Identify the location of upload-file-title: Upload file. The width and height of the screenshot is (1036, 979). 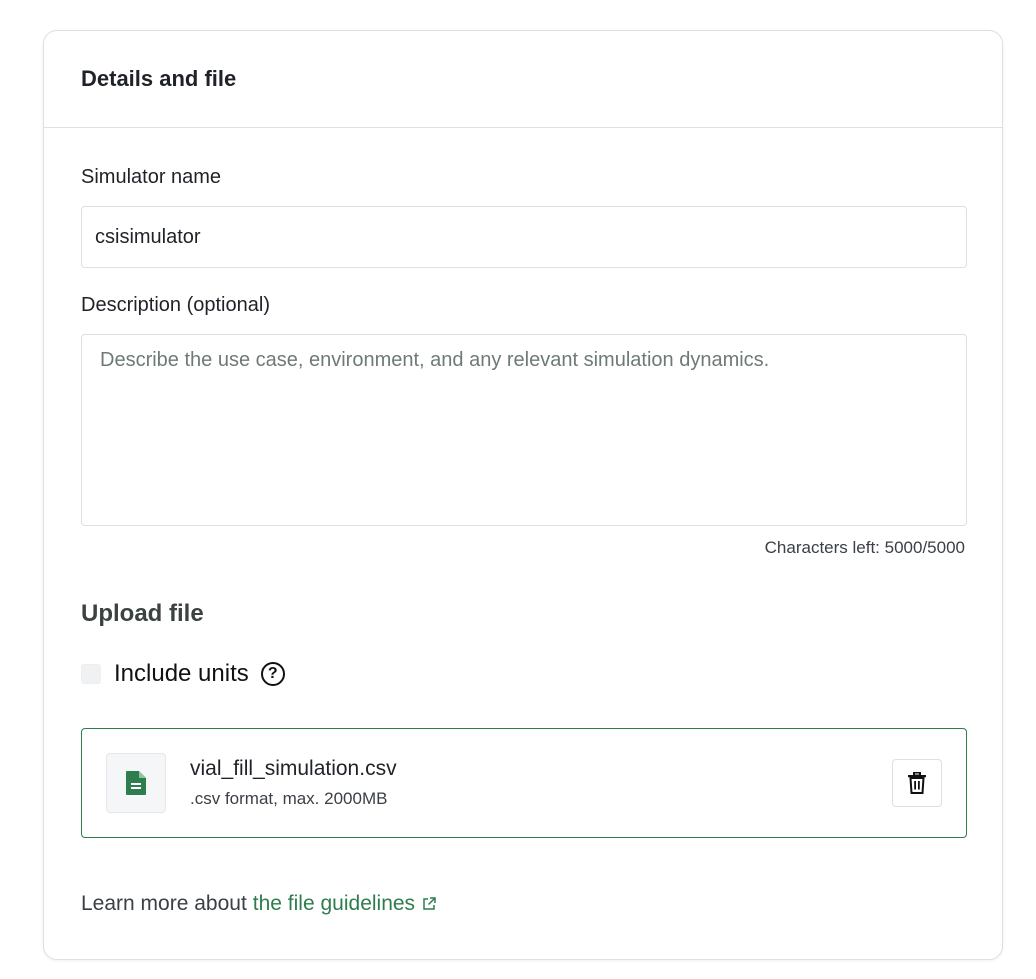
(142, 613).